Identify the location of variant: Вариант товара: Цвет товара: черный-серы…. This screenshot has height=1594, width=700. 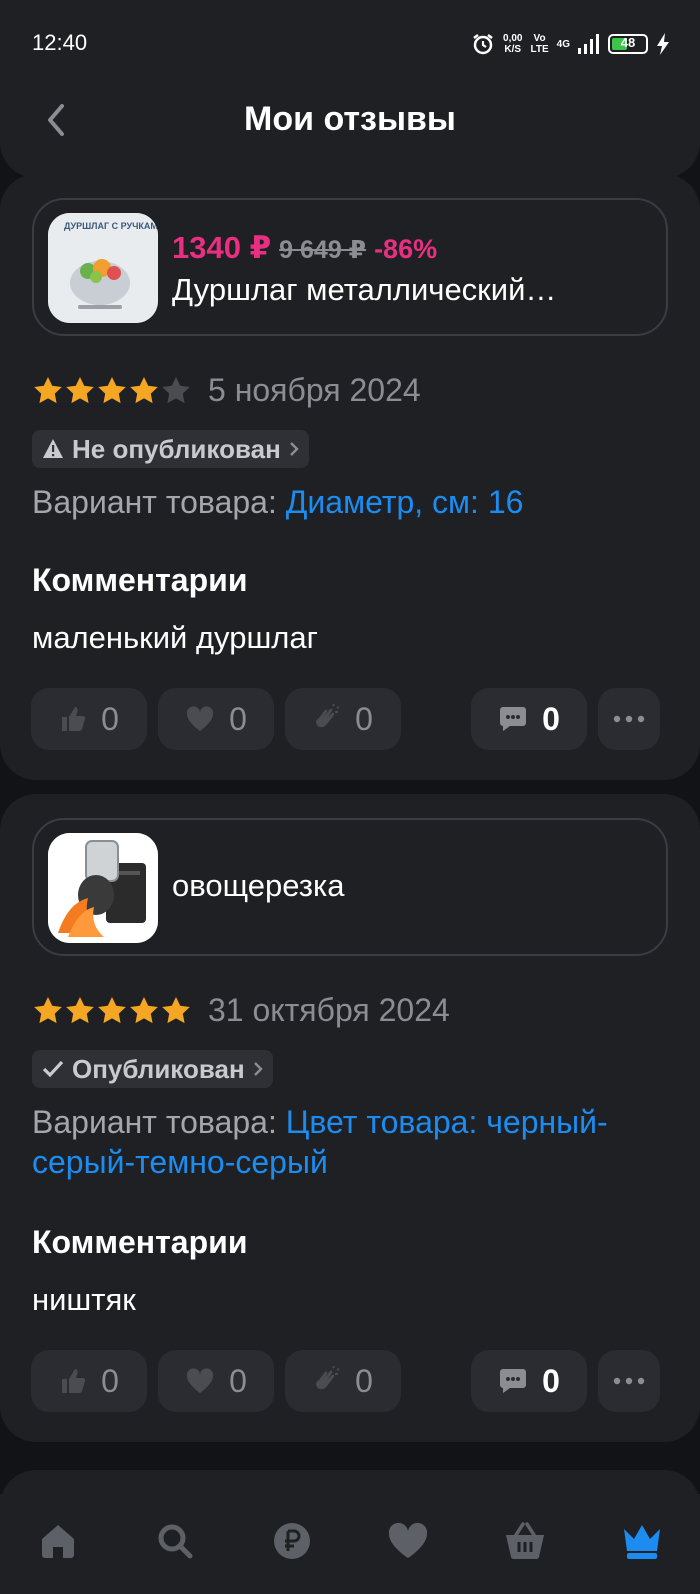
(350, 1142).